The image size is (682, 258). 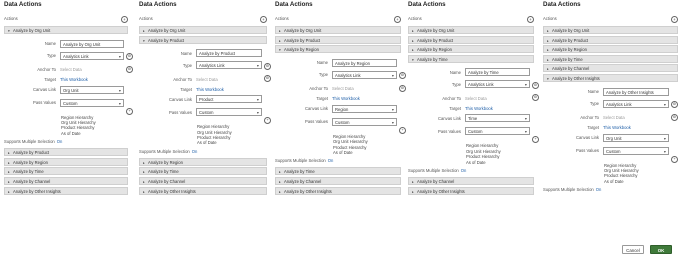 I want to click on canvas-link-select: Time, so click(x=497, y=118).